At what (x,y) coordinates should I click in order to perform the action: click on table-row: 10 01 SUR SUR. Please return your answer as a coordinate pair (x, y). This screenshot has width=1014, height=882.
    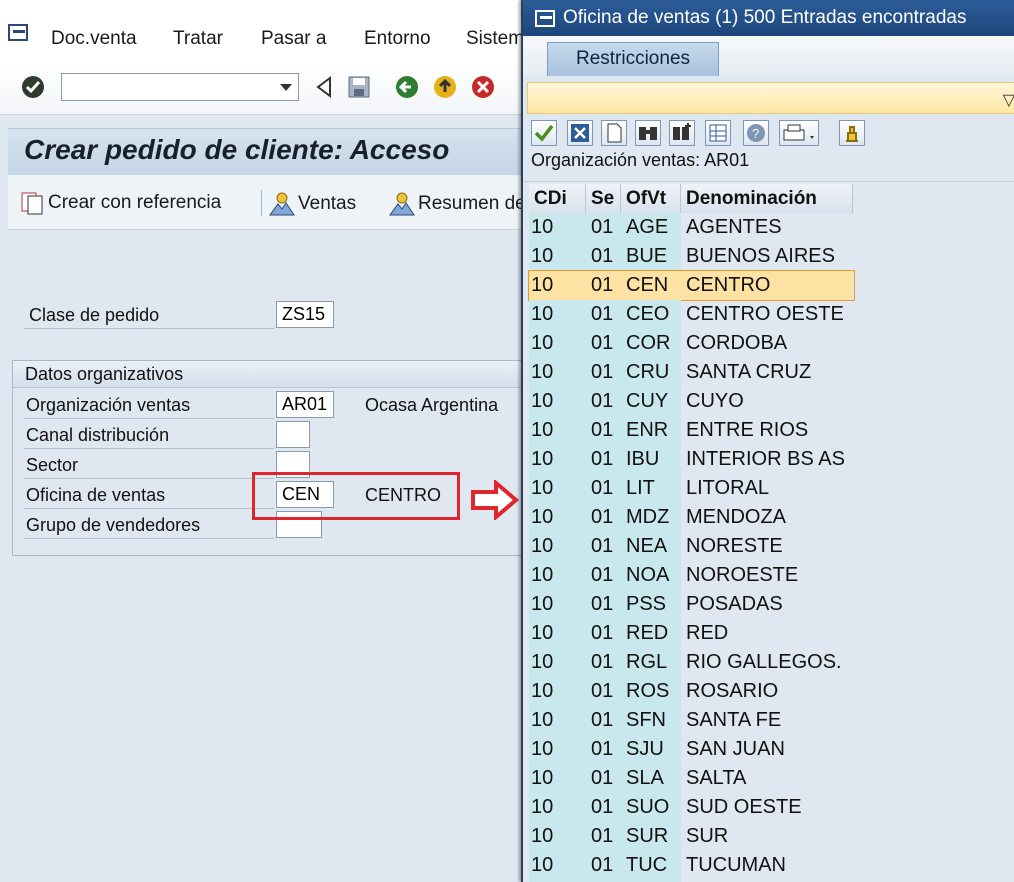
    Looking at the image, I should click on (691, 836).